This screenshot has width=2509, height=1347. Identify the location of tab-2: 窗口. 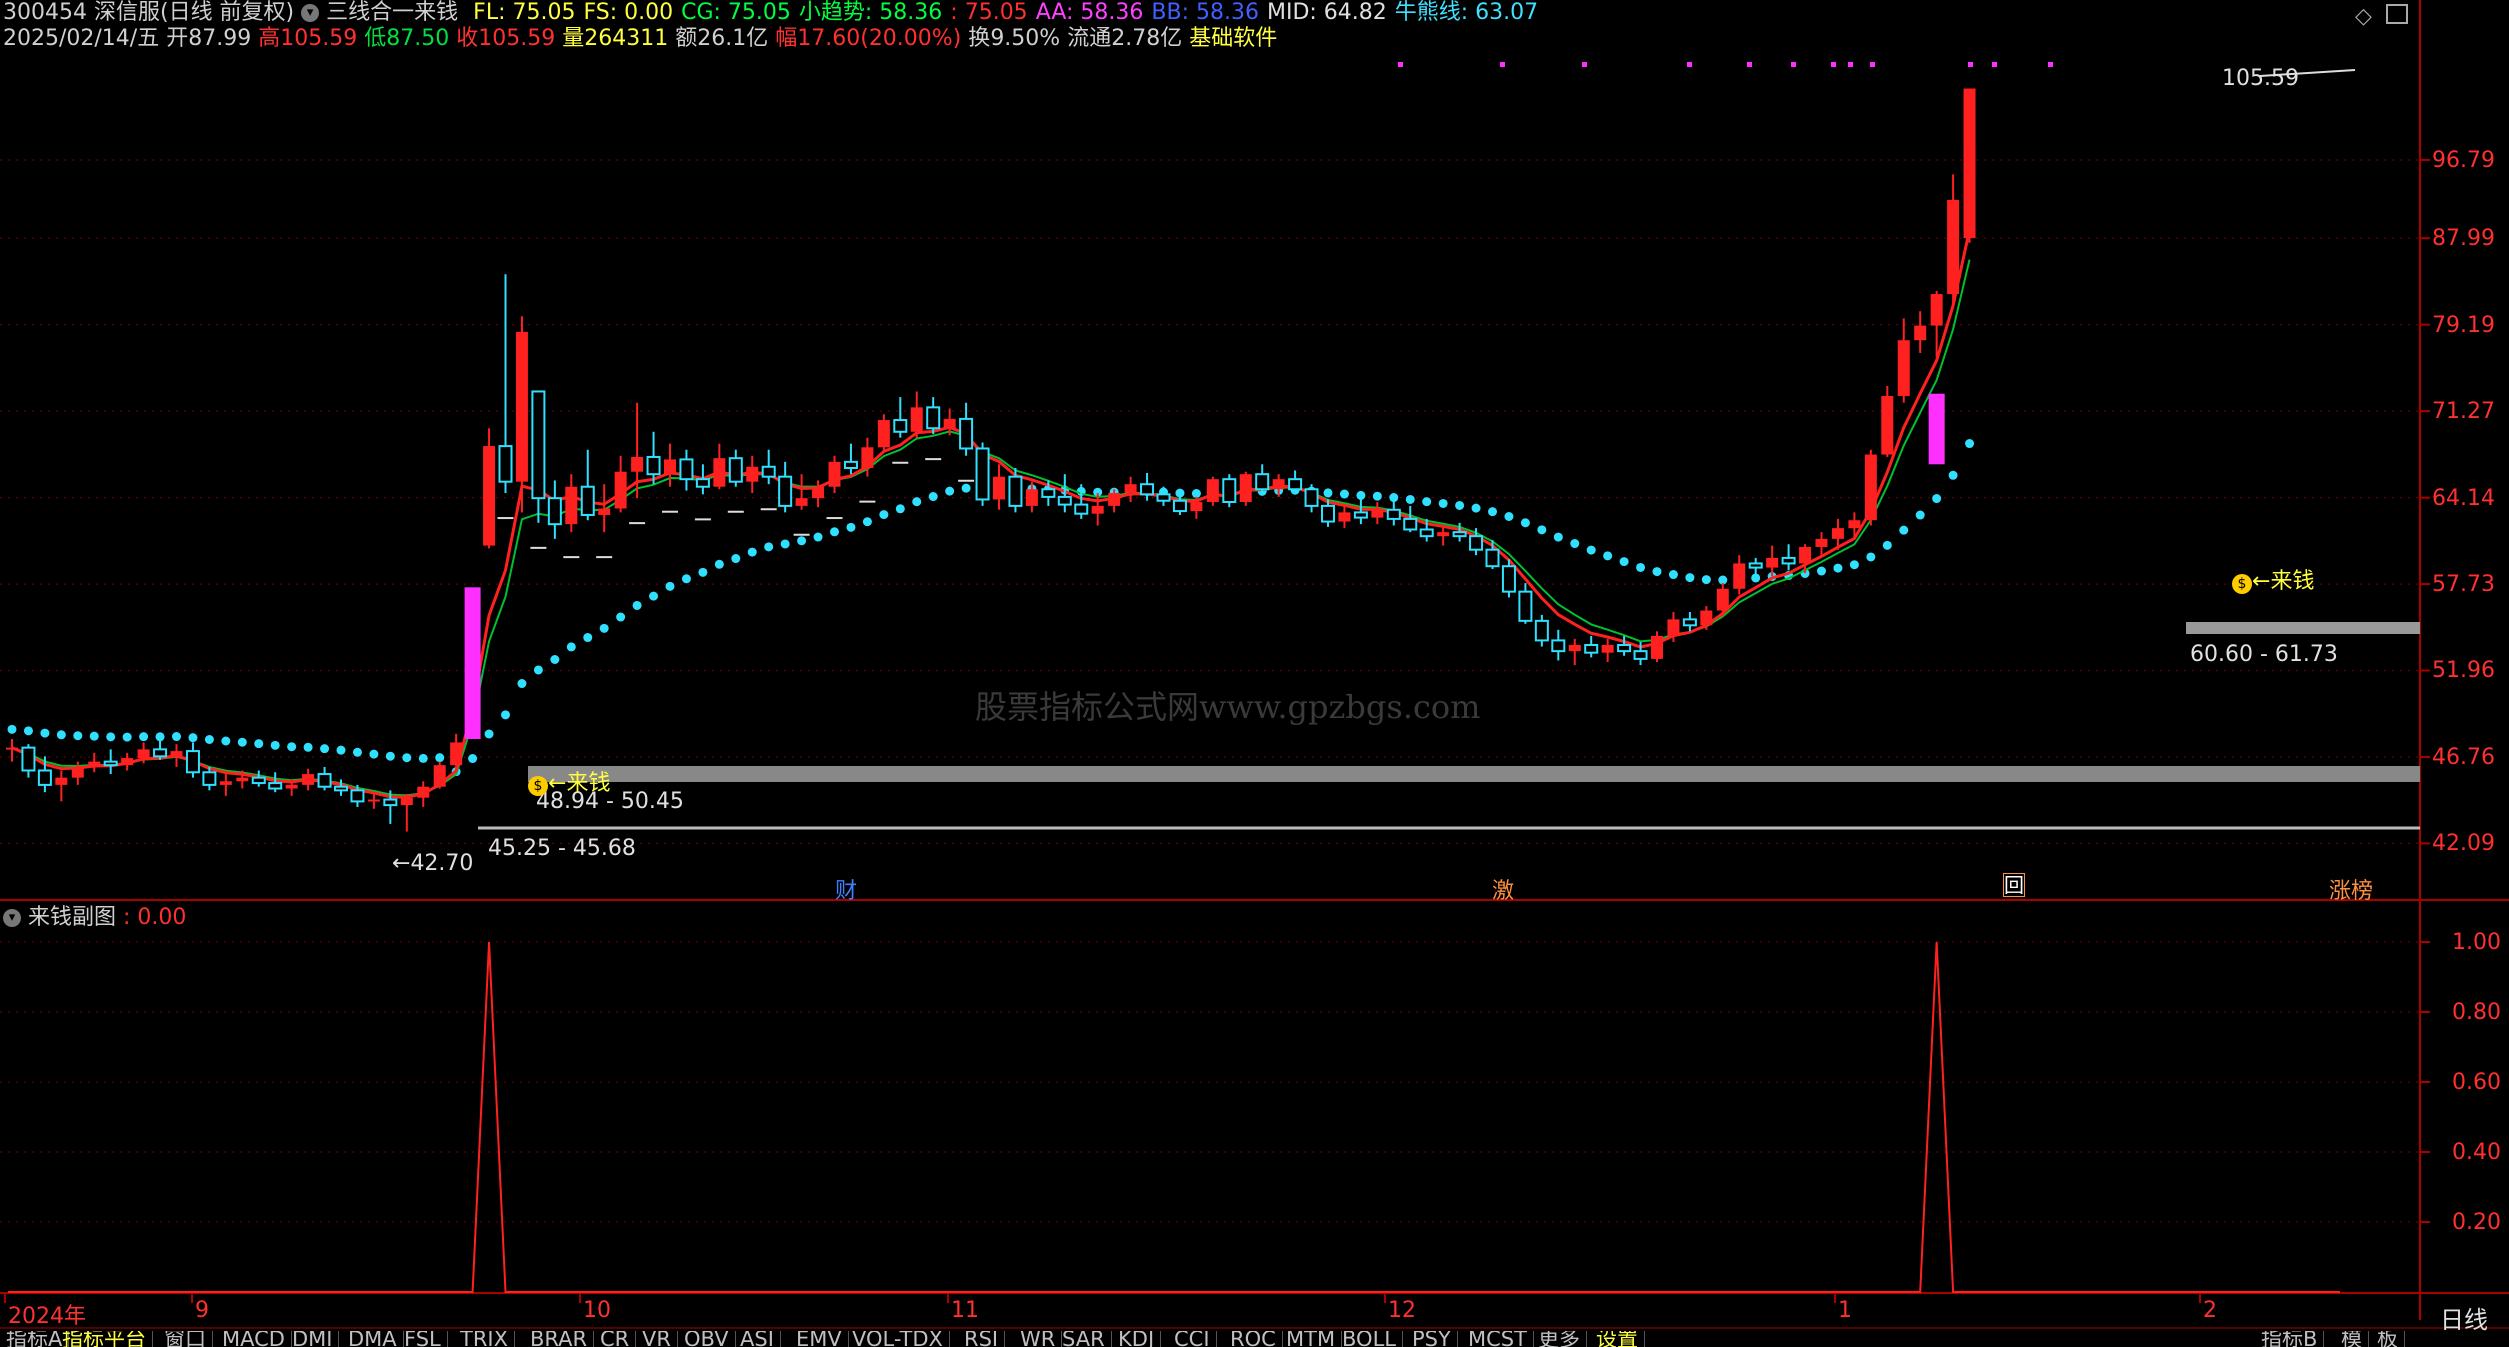
(185, 1339).